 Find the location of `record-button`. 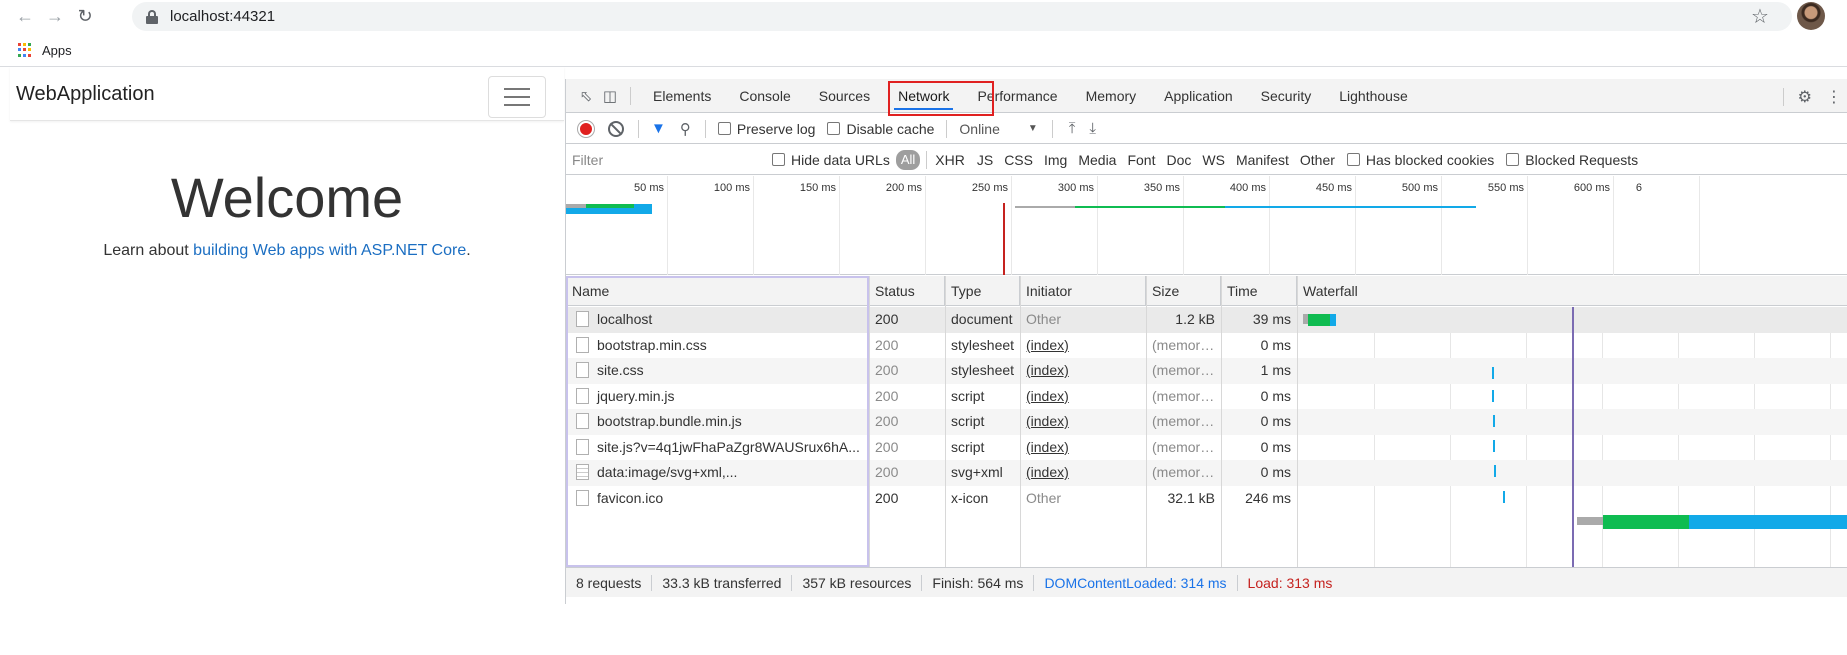

record-button is located at coordinates (586, 128).